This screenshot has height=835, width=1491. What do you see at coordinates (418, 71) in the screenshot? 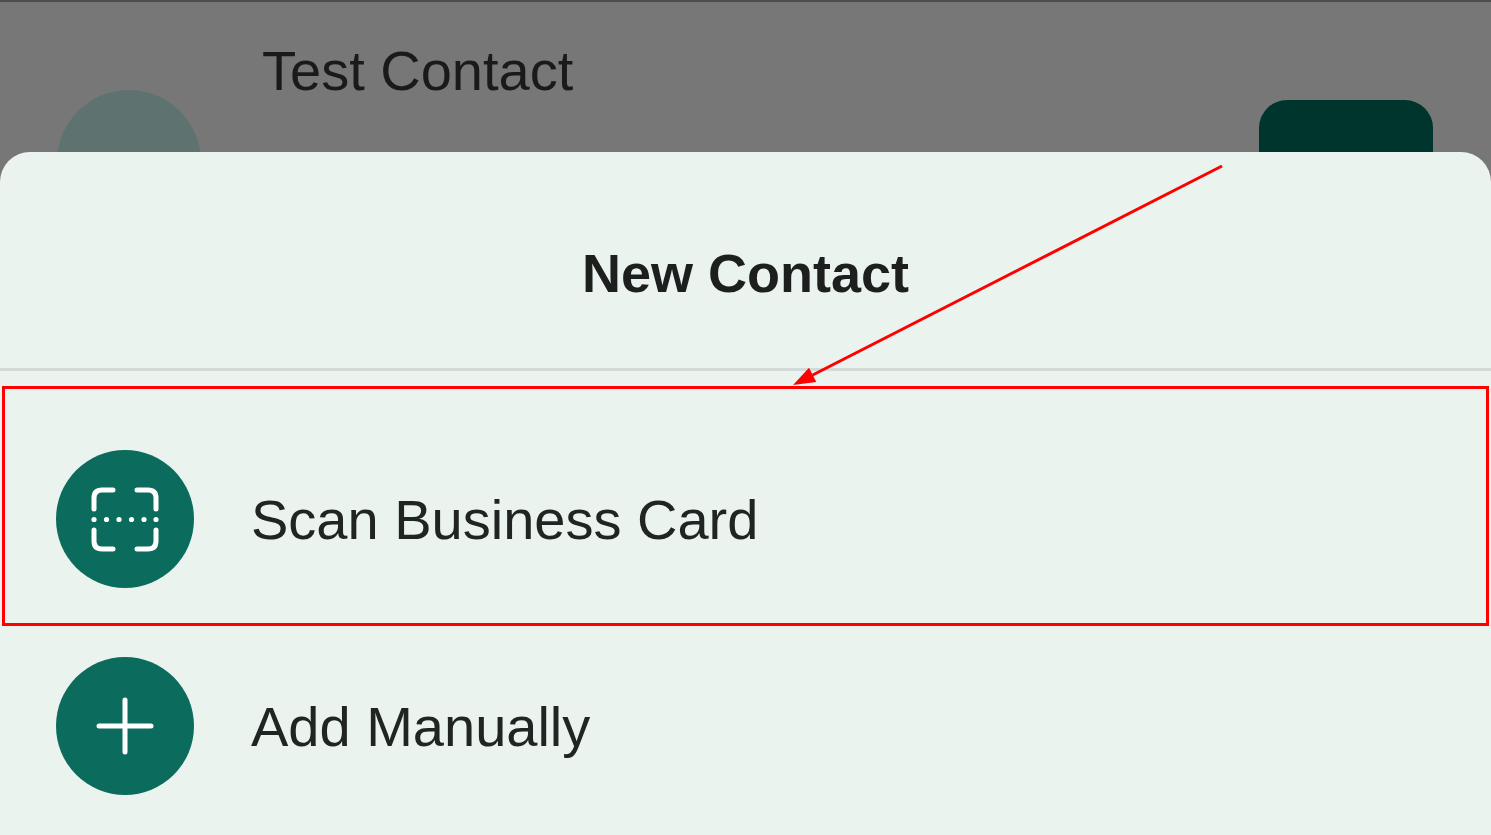
I see `contact-name: Test Contact` at bounding box center [418, 71].